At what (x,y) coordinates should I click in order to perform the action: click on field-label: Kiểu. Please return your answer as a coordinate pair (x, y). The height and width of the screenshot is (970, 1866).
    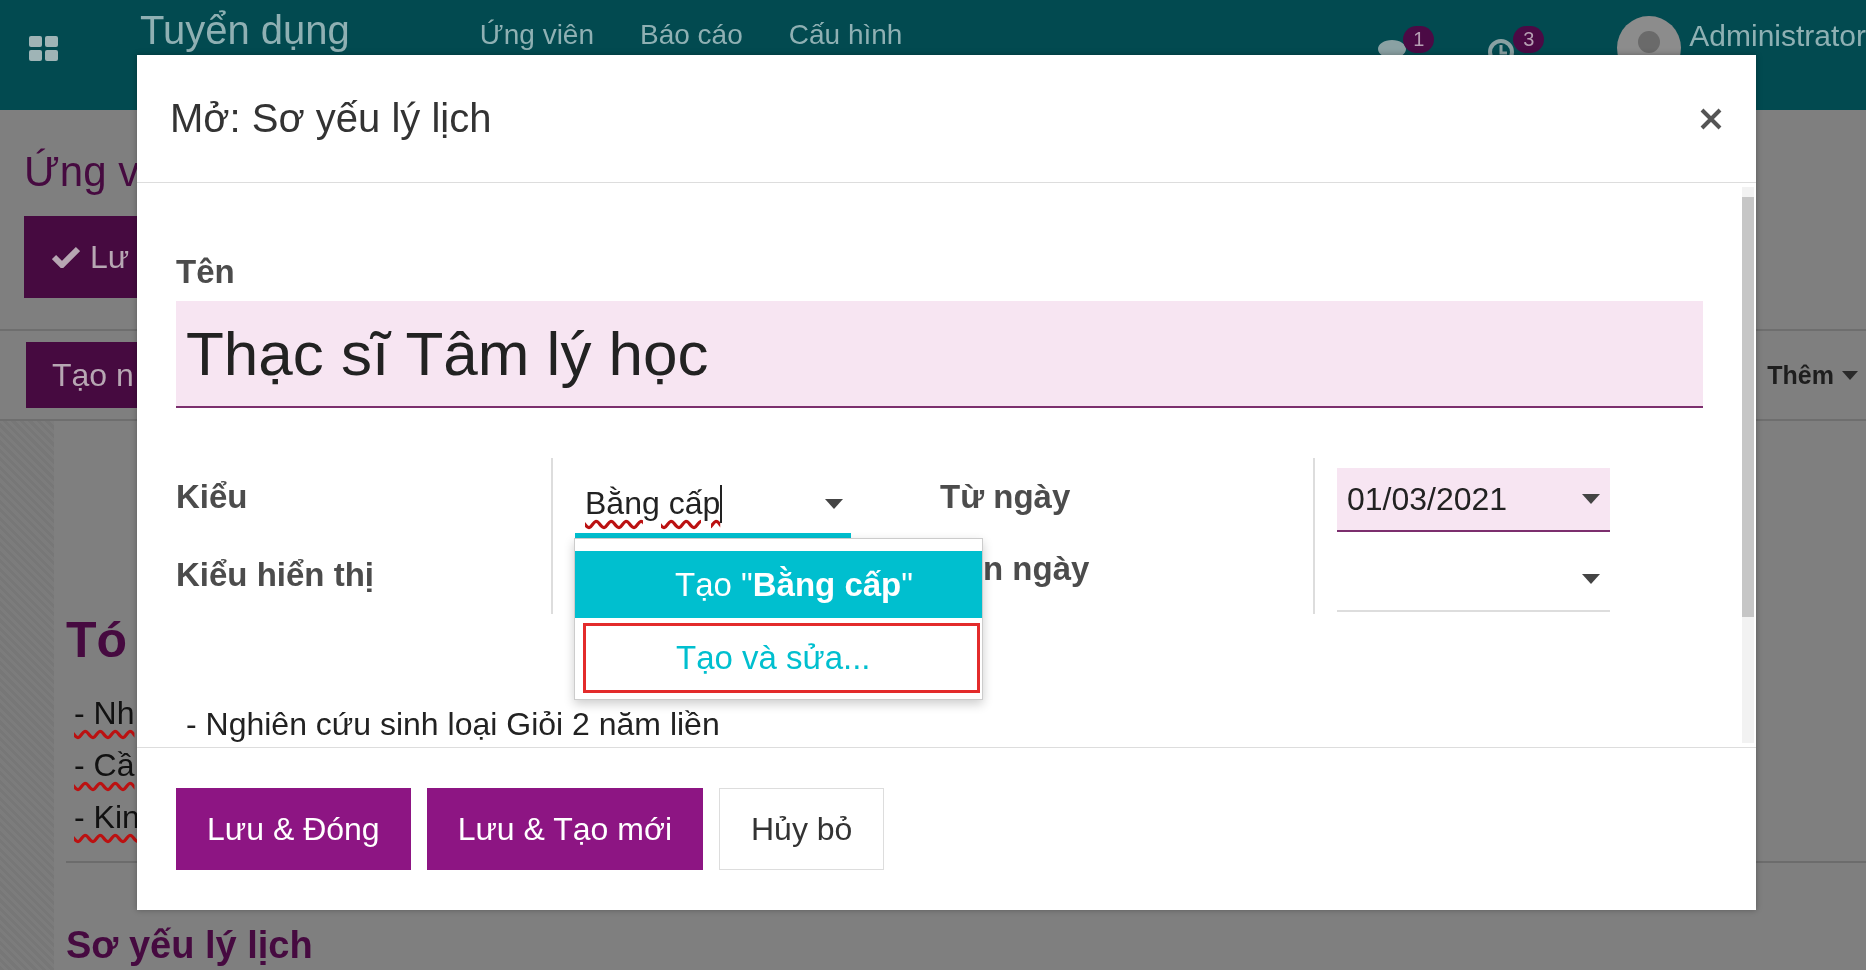
    Looking at the image, I should click on (212, 497).